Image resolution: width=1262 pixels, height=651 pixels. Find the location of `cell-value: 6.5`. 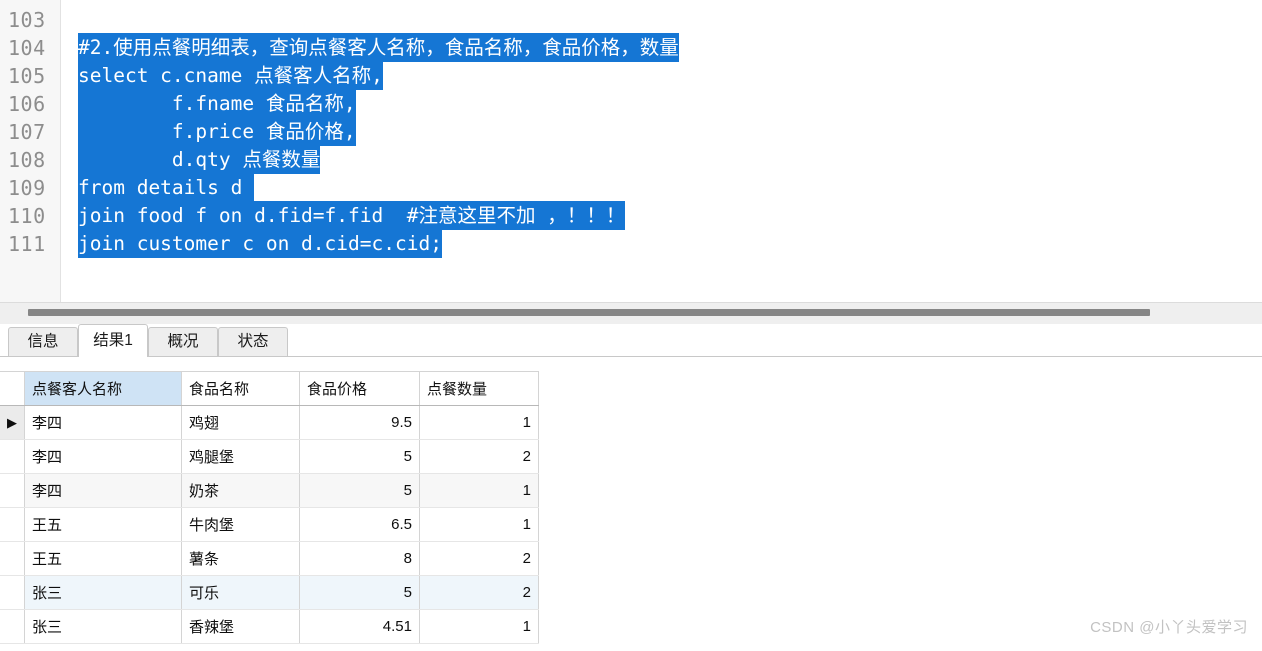

cell-value: 6.5 is located at coordinates (401, 524).